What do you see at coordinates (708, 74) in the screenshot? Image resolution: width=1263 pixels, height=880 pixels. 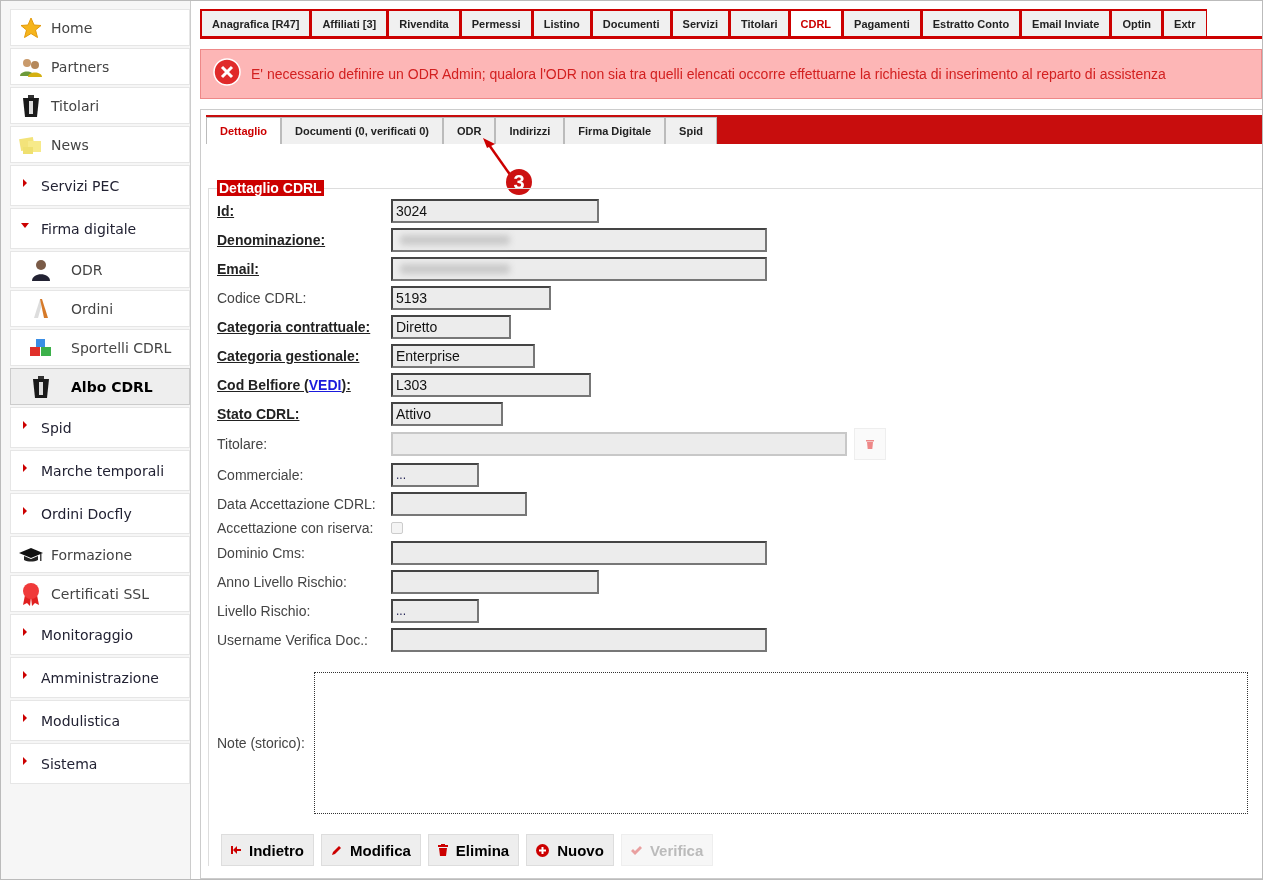 I see `error-message: E' necessario definire un ODR Admin; qualora l'ODR non sia tra quelli elencati occorre effettuarne la richiesta di inserimento al reparto di assistenza` at bounding box center [708, 74].